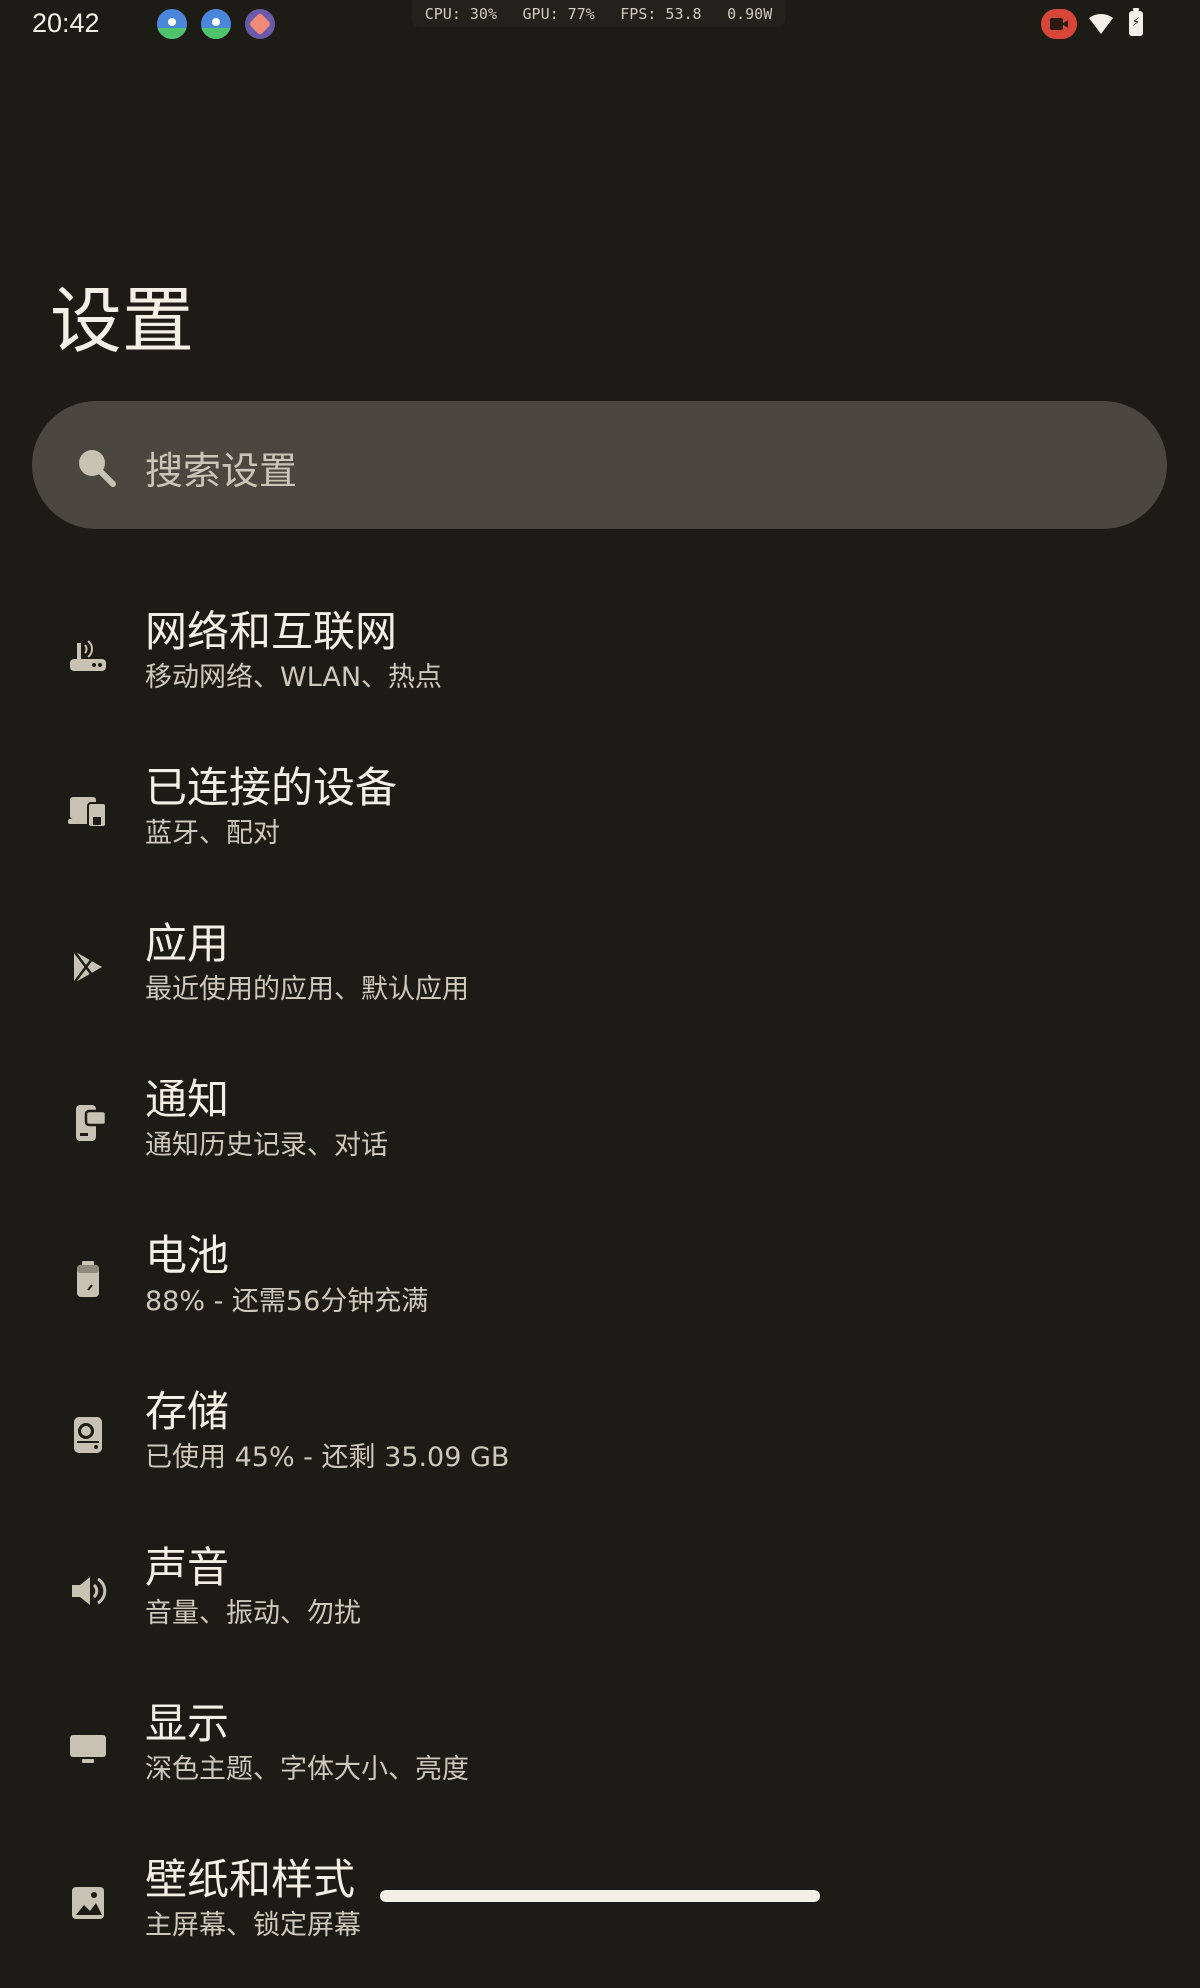  What do you see at coordinates (600, 1896) in the screenshot?
I see `gesture-navigation-handle` at bounding box center [600, 1896].